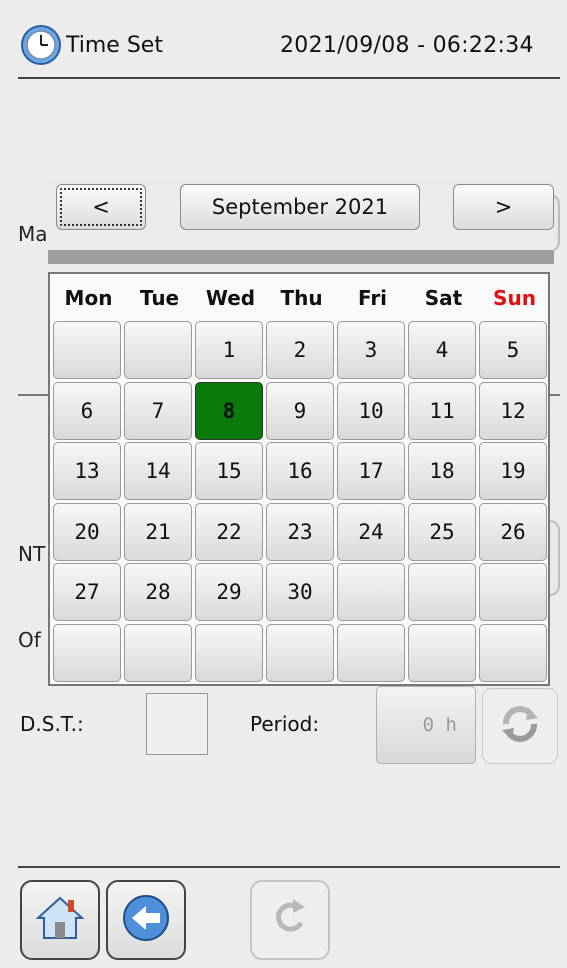 The width and height of the screenshot is (567, 968). What do you see at coordinates (87, 592) in the screenshot?
I see `day-cell: 27` at bounding box center [87, 592].